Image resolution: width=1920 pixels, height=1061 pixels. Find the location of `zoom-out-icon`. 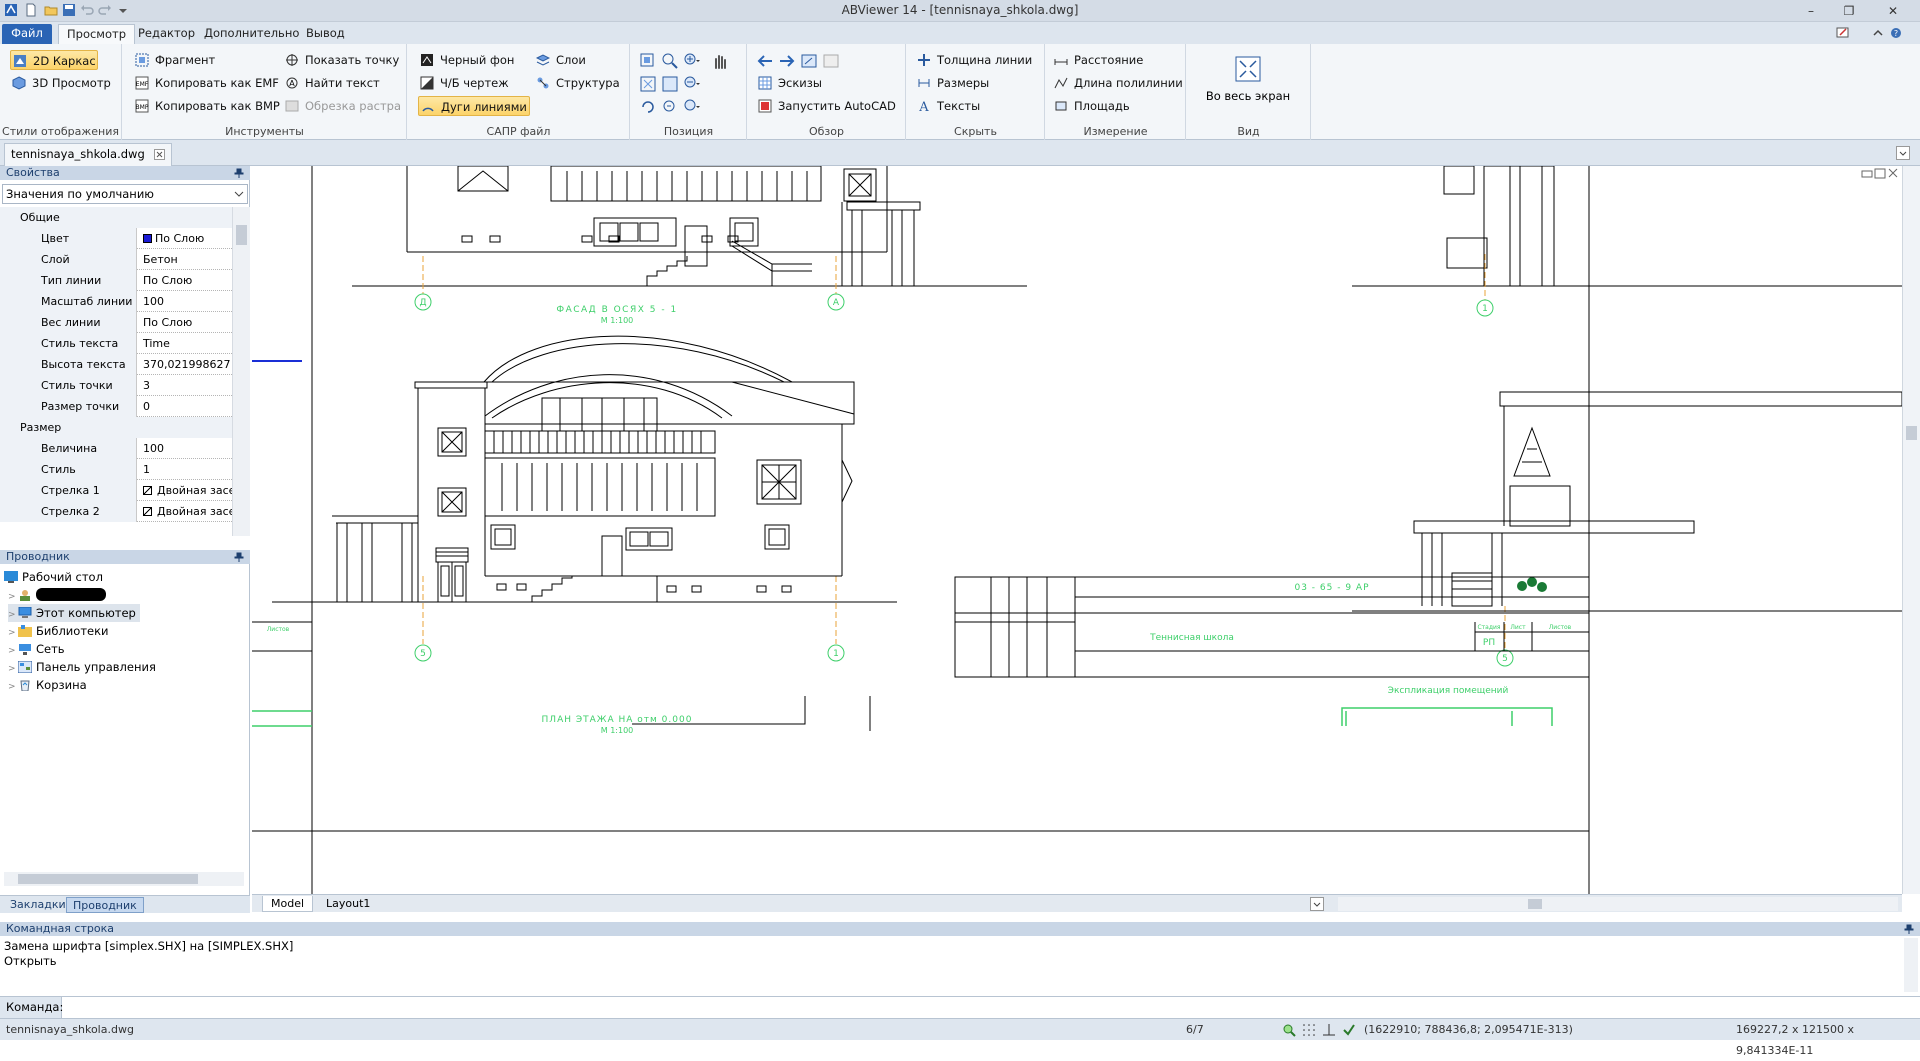

zoom-out-icon is located at coordinates (692, 84).